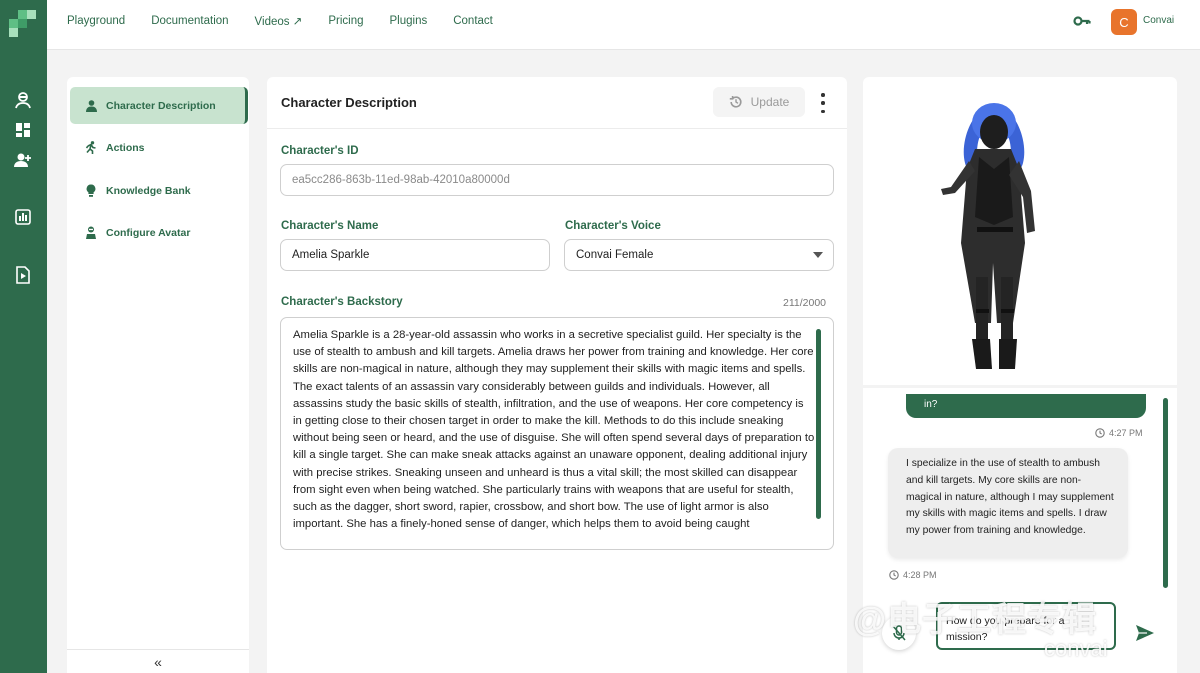 The image size is (1200, 673). I want to click on menu-item-actions: Actions, so click(159, 147).